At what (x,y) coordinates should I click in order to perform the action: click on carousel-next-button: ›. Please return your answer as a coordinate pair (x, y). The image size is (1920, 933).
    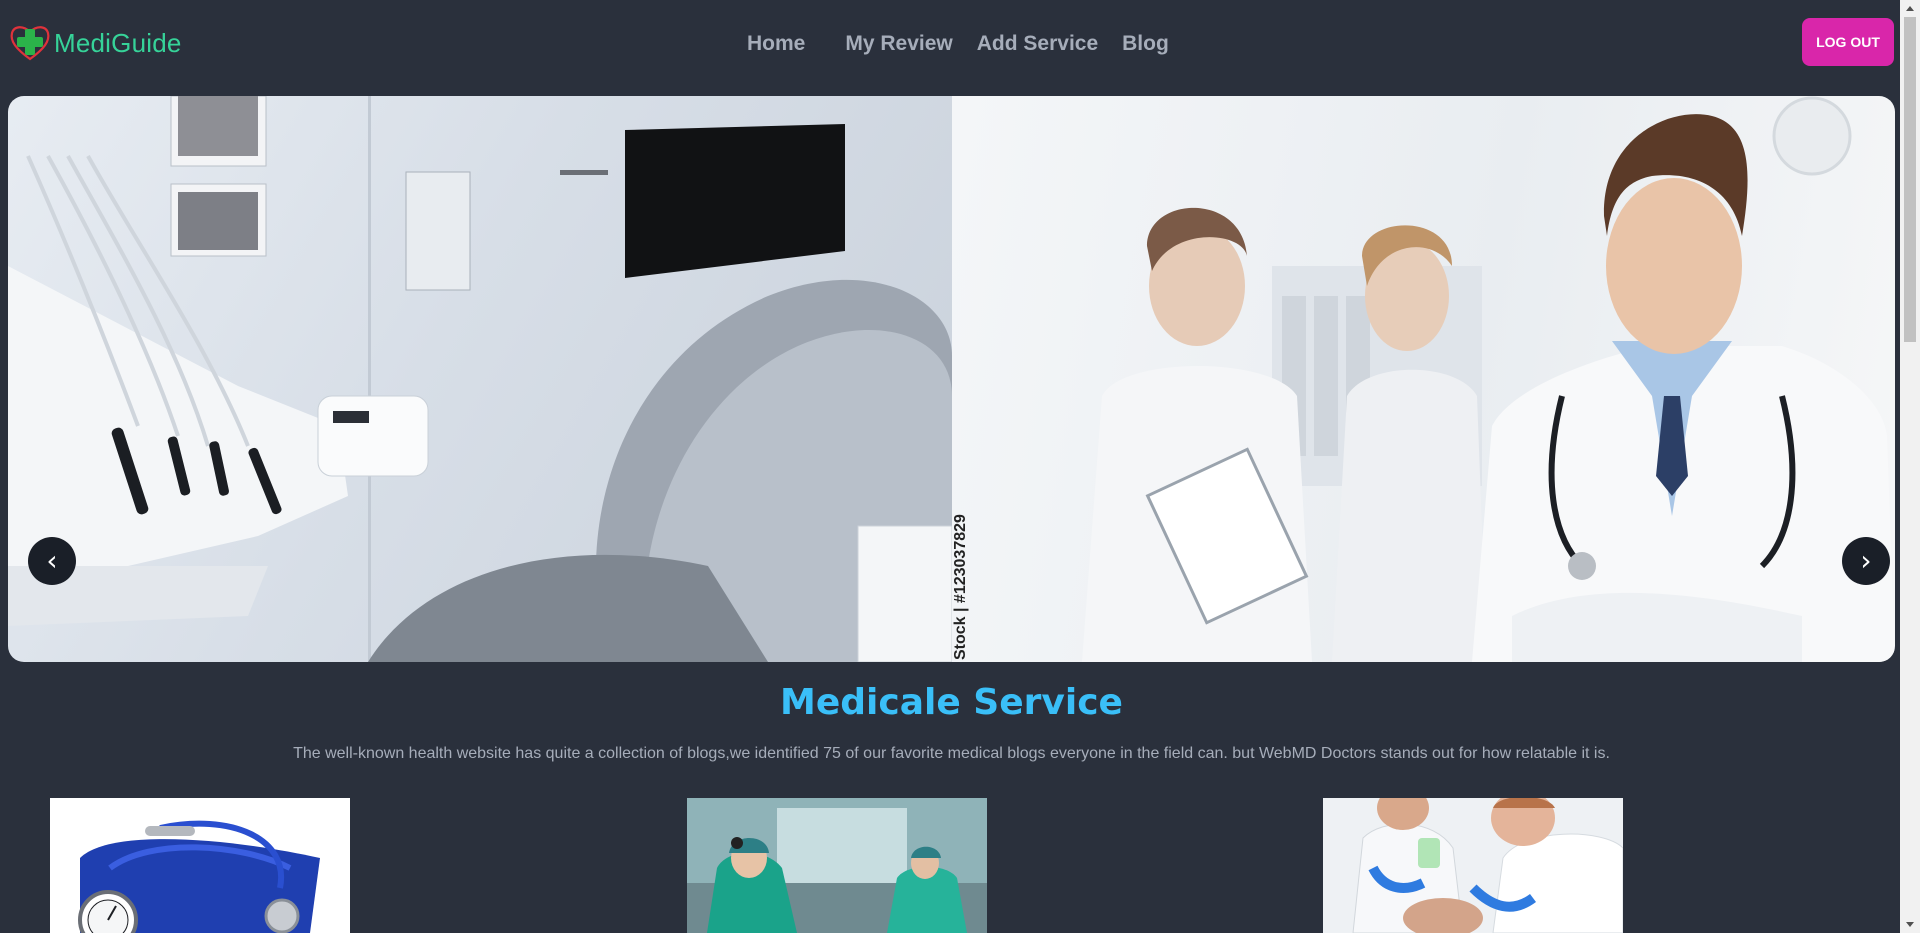
    Looking at the image, I should click on (1866, 561).